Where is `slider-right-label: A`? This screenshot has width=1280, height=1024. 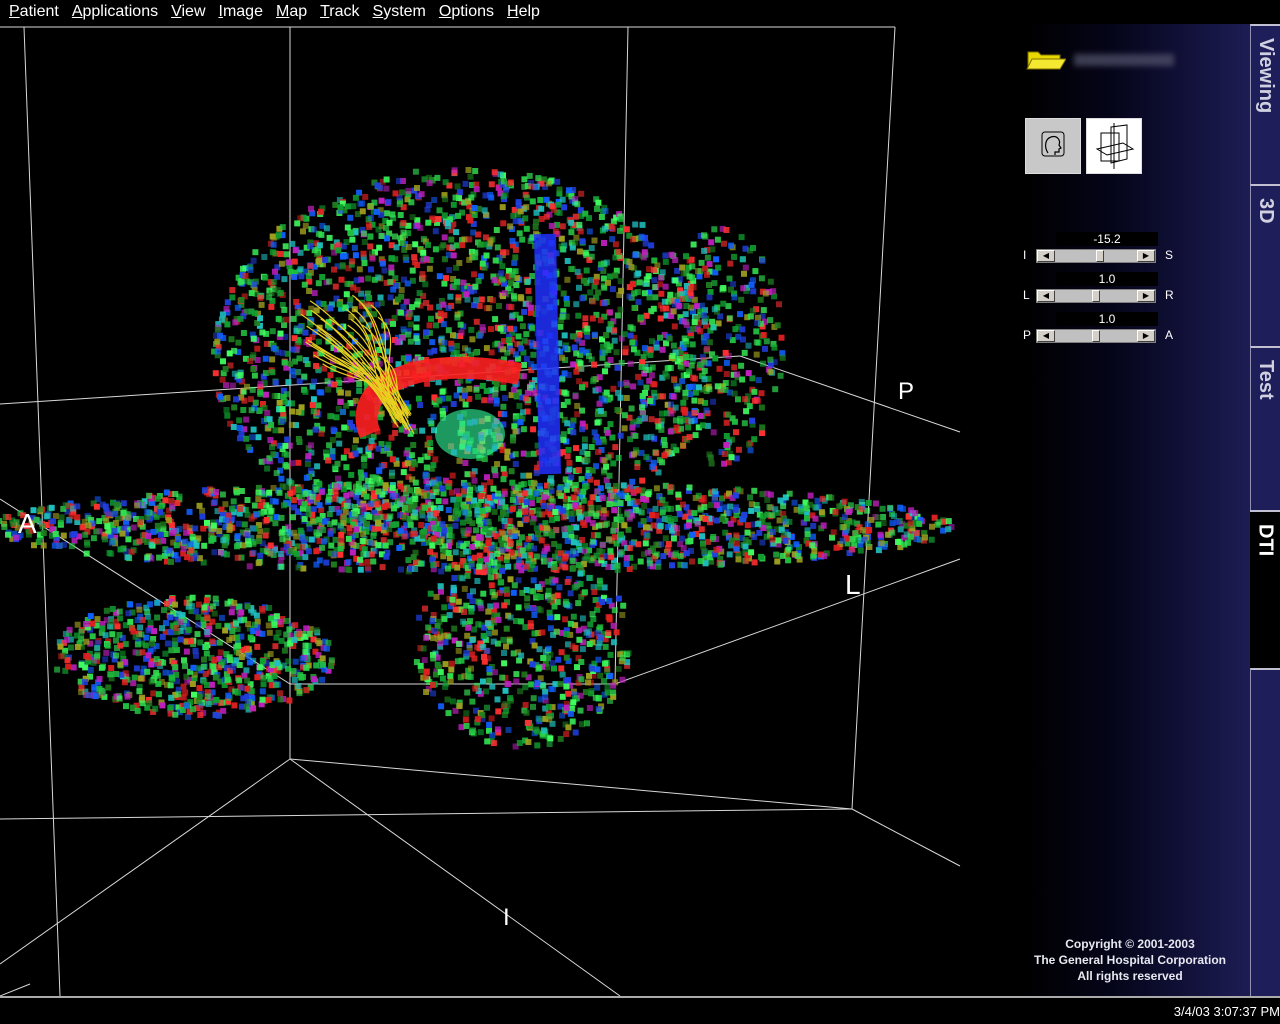 slider-right-label: A is located at coordinates (1169, 335).